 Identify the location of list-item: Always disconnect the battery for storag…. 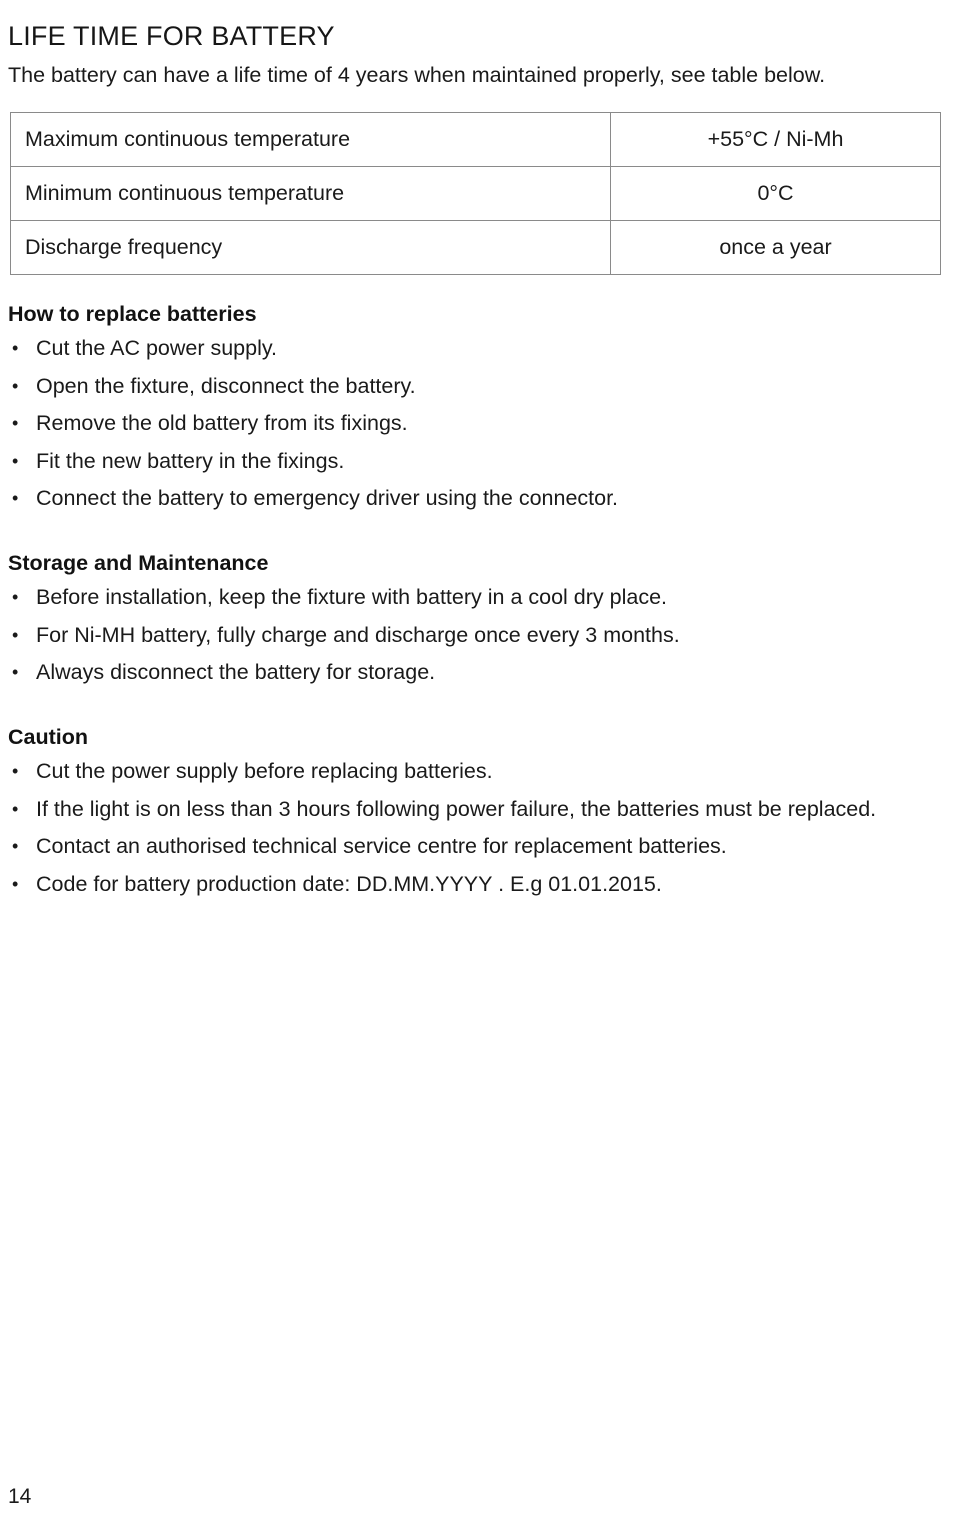
(480, 673).